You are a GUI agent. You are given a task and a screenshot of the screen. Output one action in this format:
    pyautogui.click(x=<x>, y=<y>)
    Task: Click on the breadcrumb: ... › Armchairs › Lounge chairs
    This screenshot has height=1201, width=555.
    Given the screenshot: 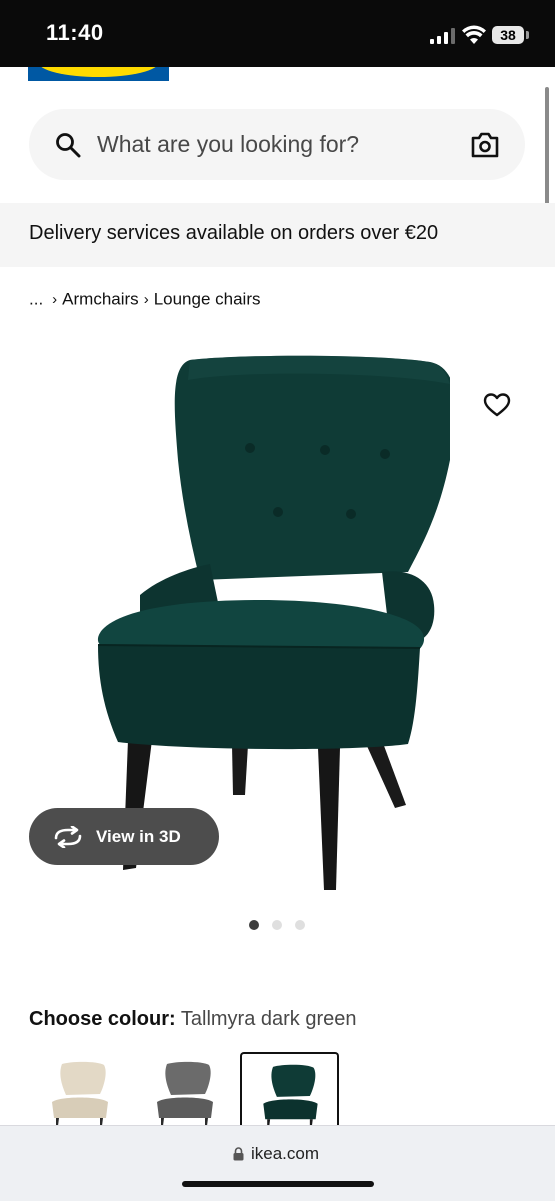 What is the action you would take?
    pyautogui.click(x=145, y=299)
    